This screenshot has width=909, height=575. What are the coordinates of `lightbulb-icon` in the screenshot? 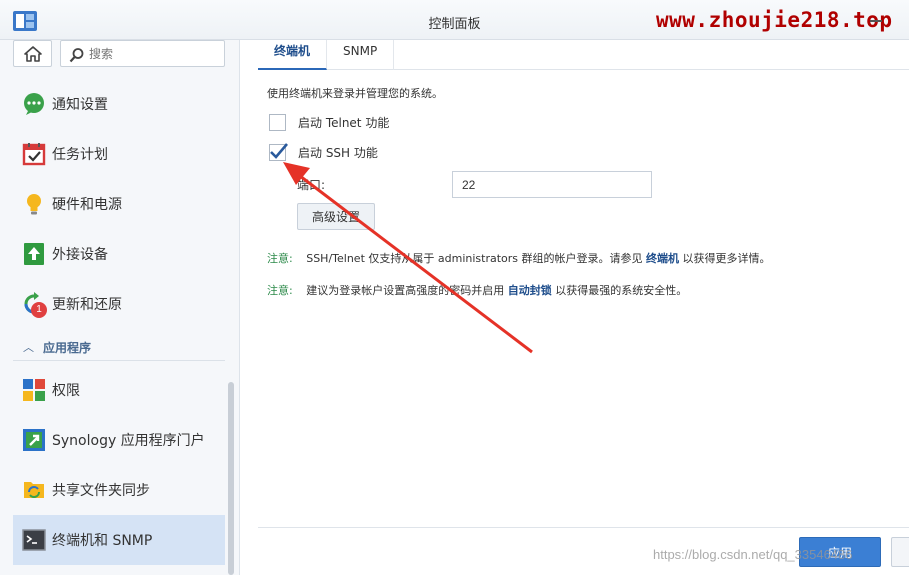 It's located at (34, 204).